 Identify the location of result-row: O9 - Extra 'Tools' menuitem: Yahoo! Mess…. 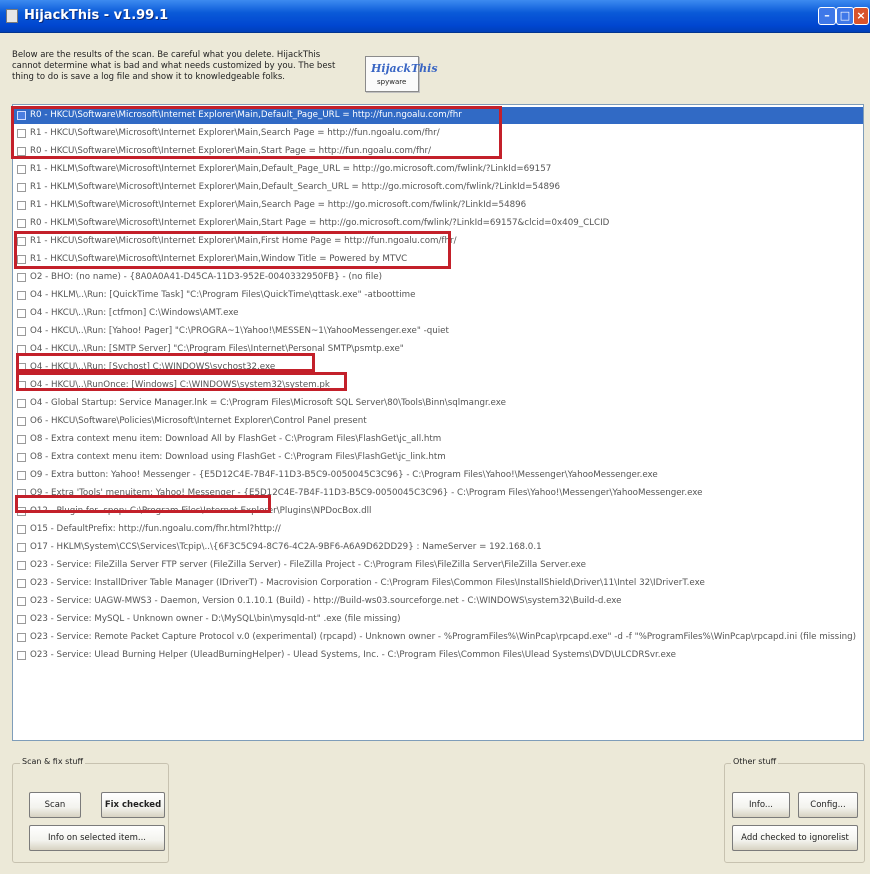
(438, 493).